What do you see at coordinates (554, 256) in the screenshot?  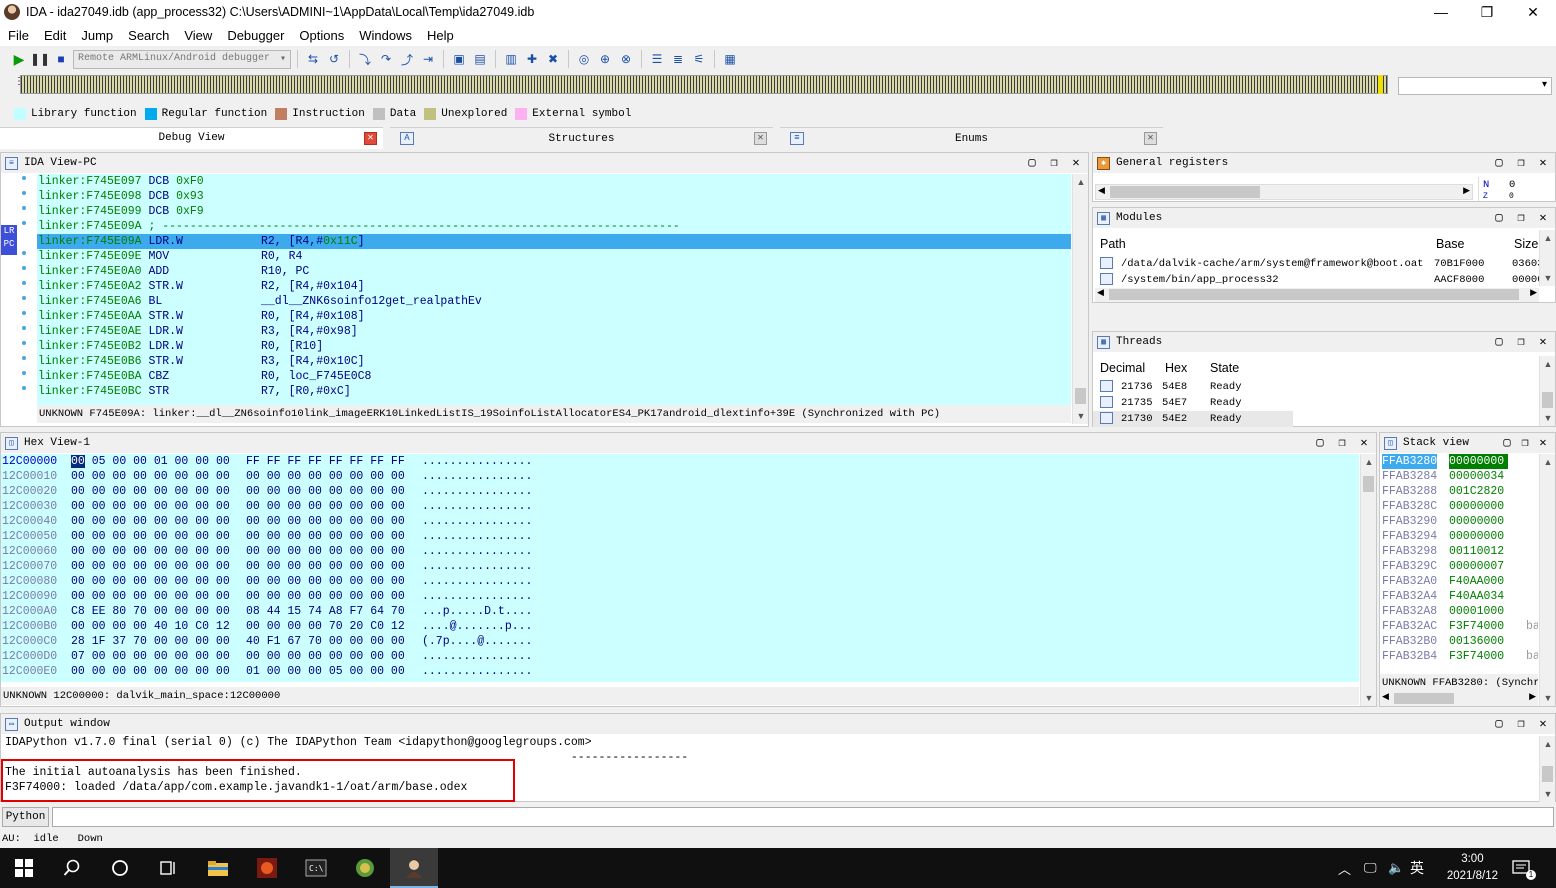 I see `disasm-line: linker:F745E09E MOV R0, R4` at bounding box center [554, 256].